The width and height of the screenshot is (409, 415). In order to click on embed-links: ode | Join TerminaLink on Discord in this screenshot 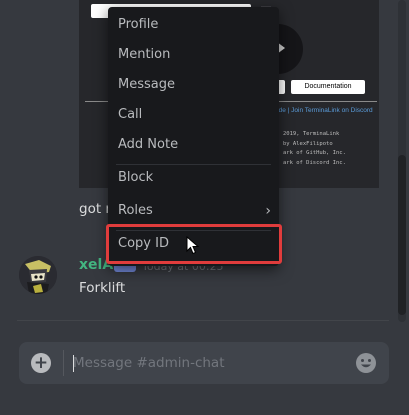, I will do `click(324, 110)`.